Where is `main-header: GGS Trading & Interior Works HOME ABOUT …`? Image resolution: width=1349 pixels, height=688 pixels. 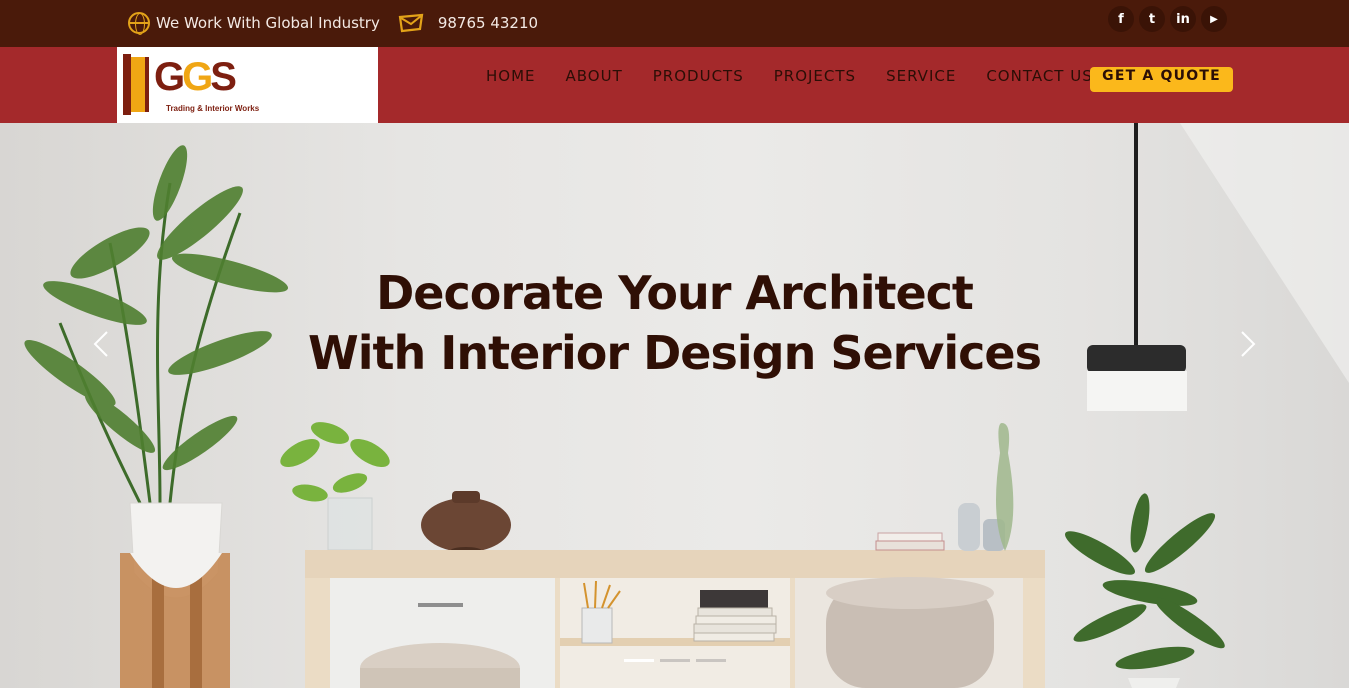 main-header: GGS Trading & Interior Works HOME ABOUT … is located at coordinates (674, 85).